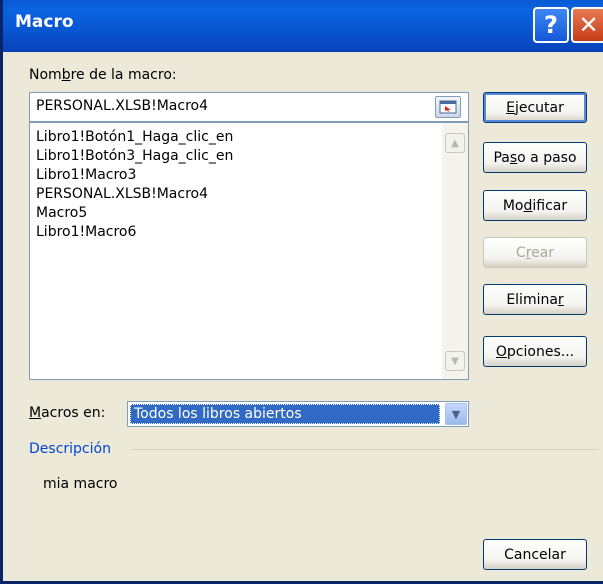 The width and height of the screenshot is (603, 584). I want to click on help-button: ?, so click(551, 25).